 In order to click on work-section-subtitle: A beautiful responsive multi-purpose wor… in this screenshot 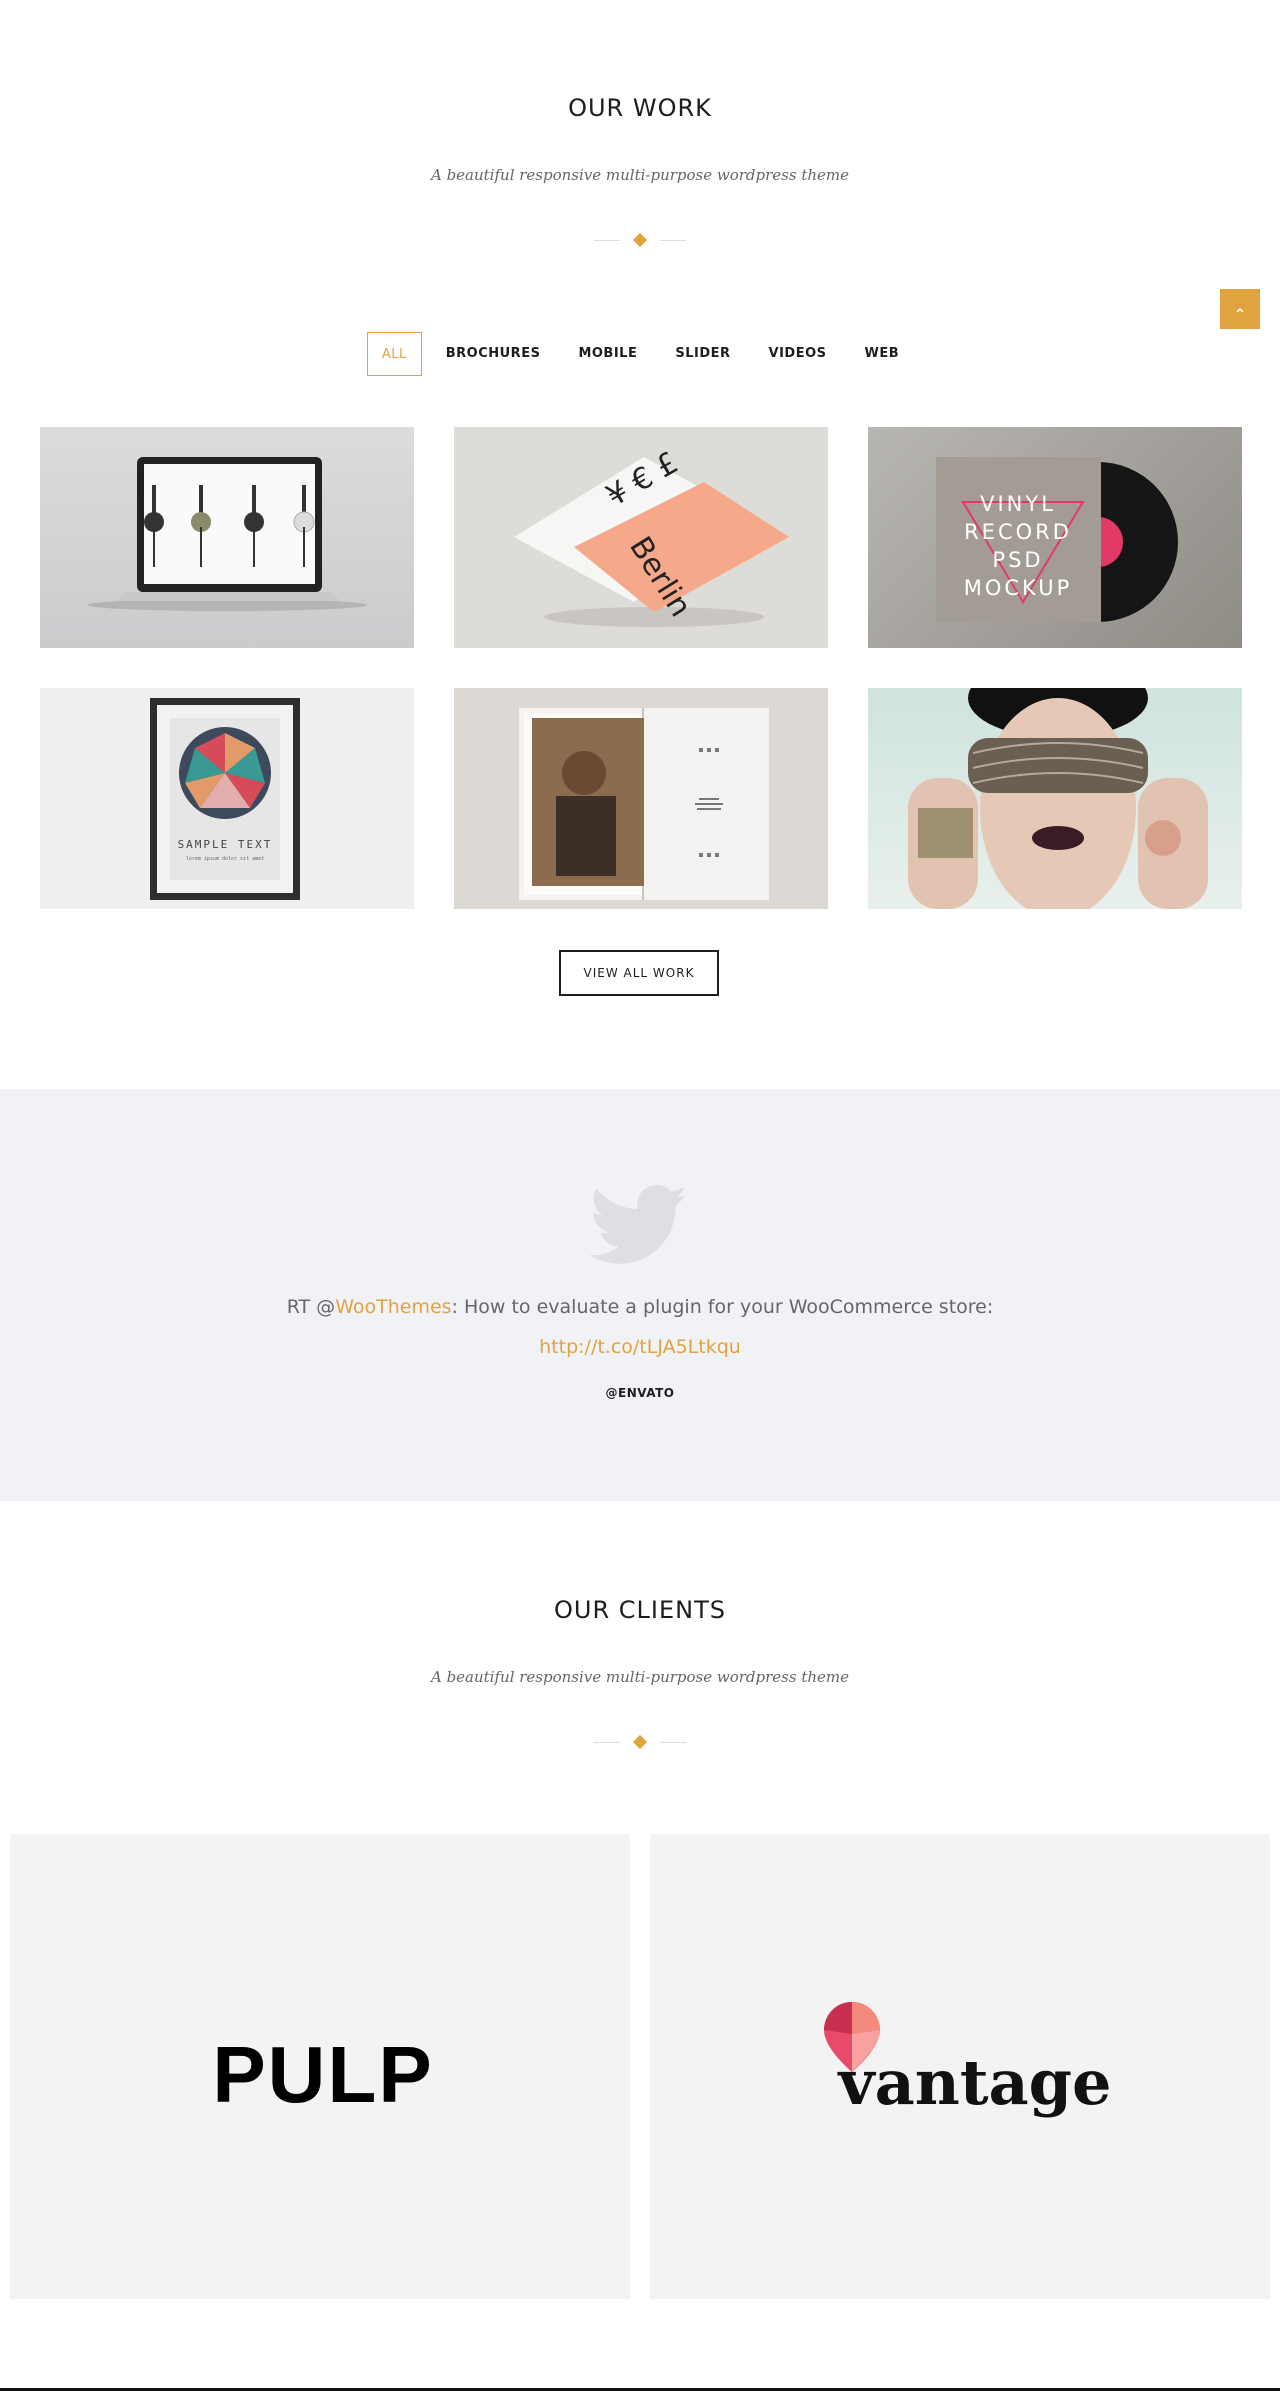, I will do `click(640, 175)`.